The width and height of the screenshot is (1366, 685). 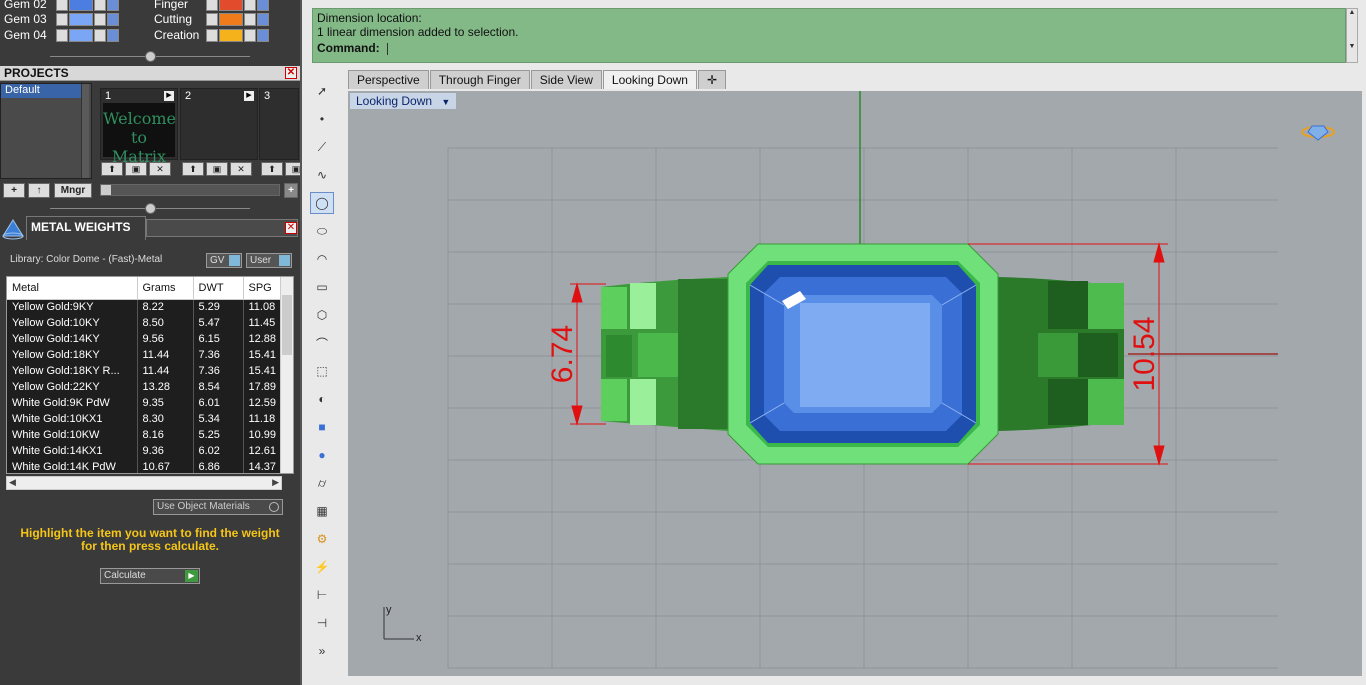 What do you see at coordinates (322, 203) in the screenshot?
I see `circle-icon: ◯` at bounding box center [322, 203].